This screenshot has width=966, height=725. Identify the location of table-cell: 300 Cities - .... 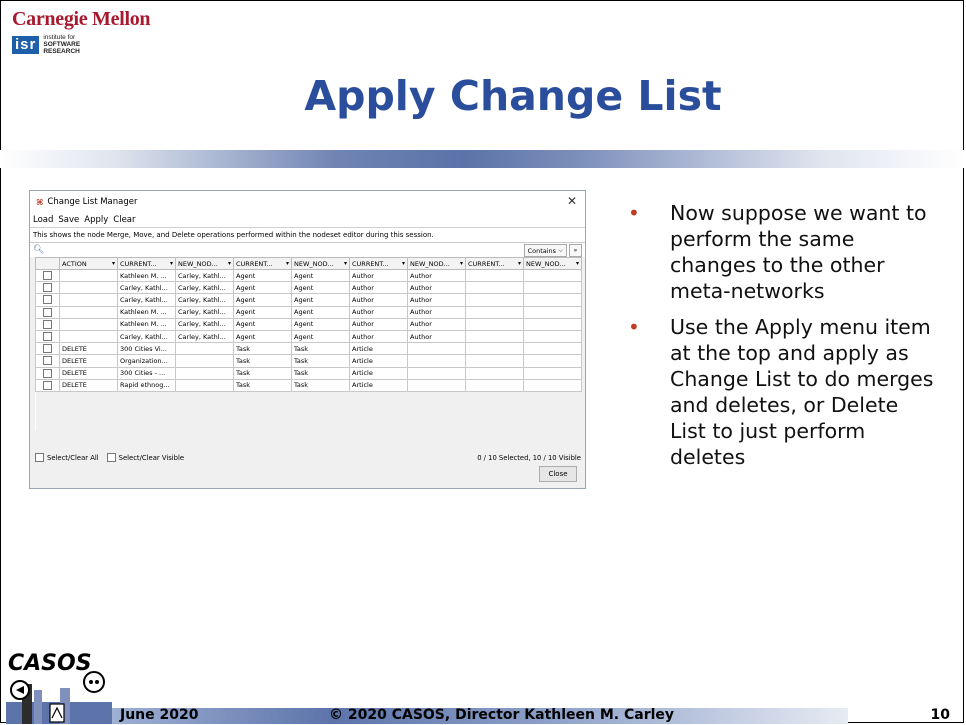
(146, 373).